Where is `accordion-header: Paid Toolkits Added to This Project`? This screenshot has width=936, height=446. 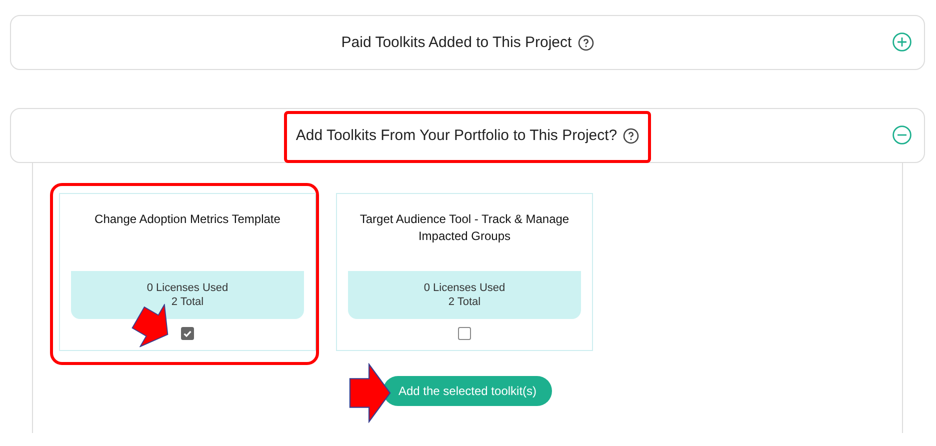
accordion-header: Paid Toolkits Added to This Project is located at coordinates (467, 42).